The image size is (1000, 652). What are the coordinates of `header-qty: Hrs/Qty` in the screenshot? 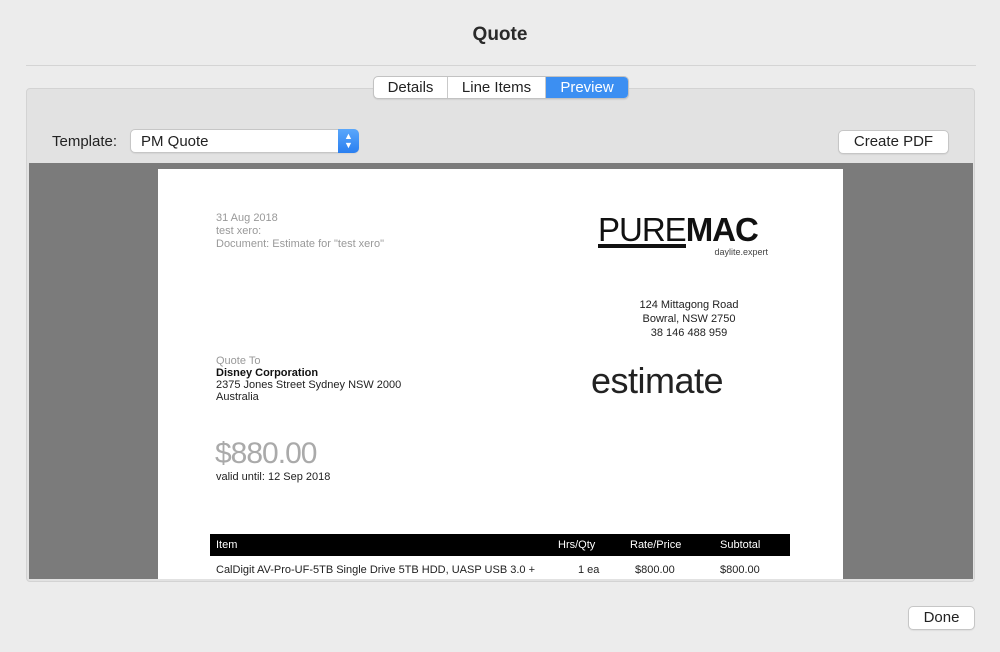 It's located at (577, 545).